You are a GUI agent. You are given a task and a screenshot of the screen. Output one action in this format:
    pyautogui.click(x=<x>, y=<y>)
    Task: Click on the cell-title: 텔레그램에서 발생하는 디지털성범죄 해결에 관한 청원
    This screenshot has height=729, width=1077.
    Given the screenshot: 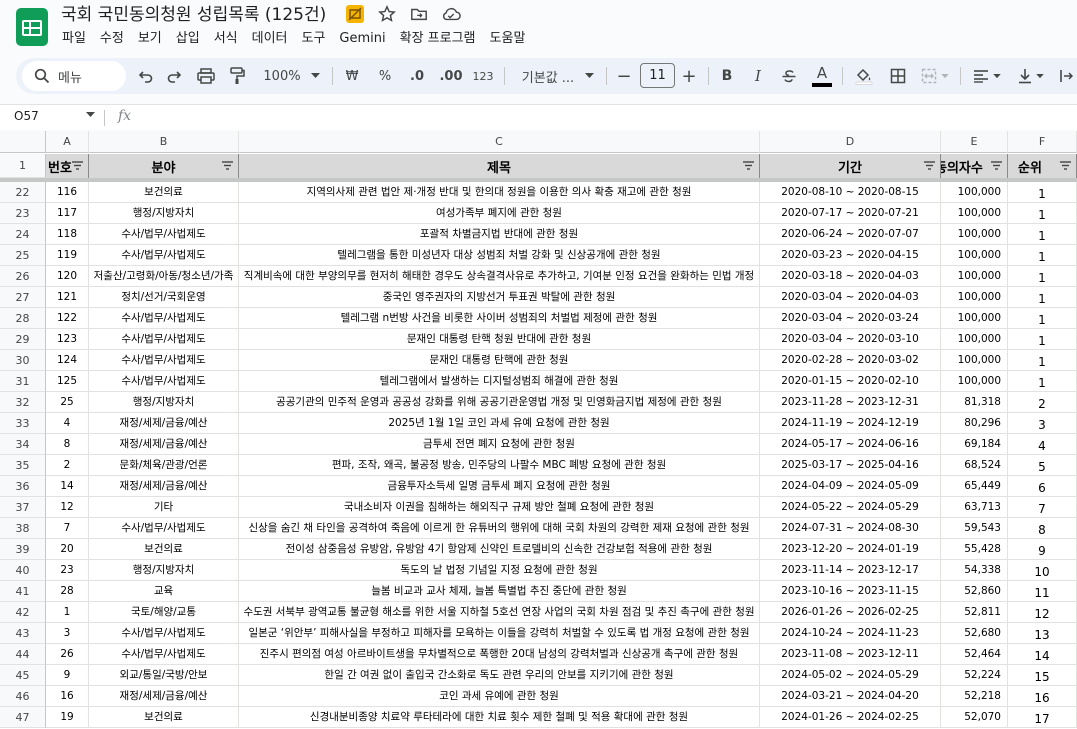 What is the action you would take?
    pyautogui.click(x=499, y=381)
    